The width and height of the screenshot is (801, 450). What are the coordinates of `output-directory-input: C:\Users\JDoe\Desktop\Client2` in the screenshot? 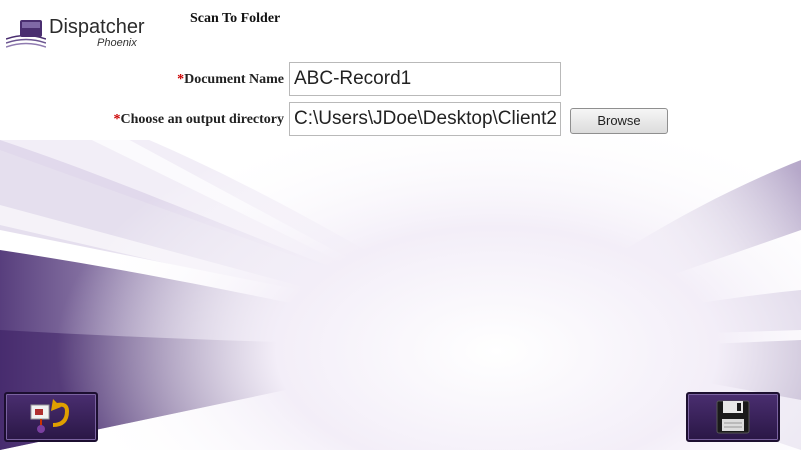 It's located at (425, 119).